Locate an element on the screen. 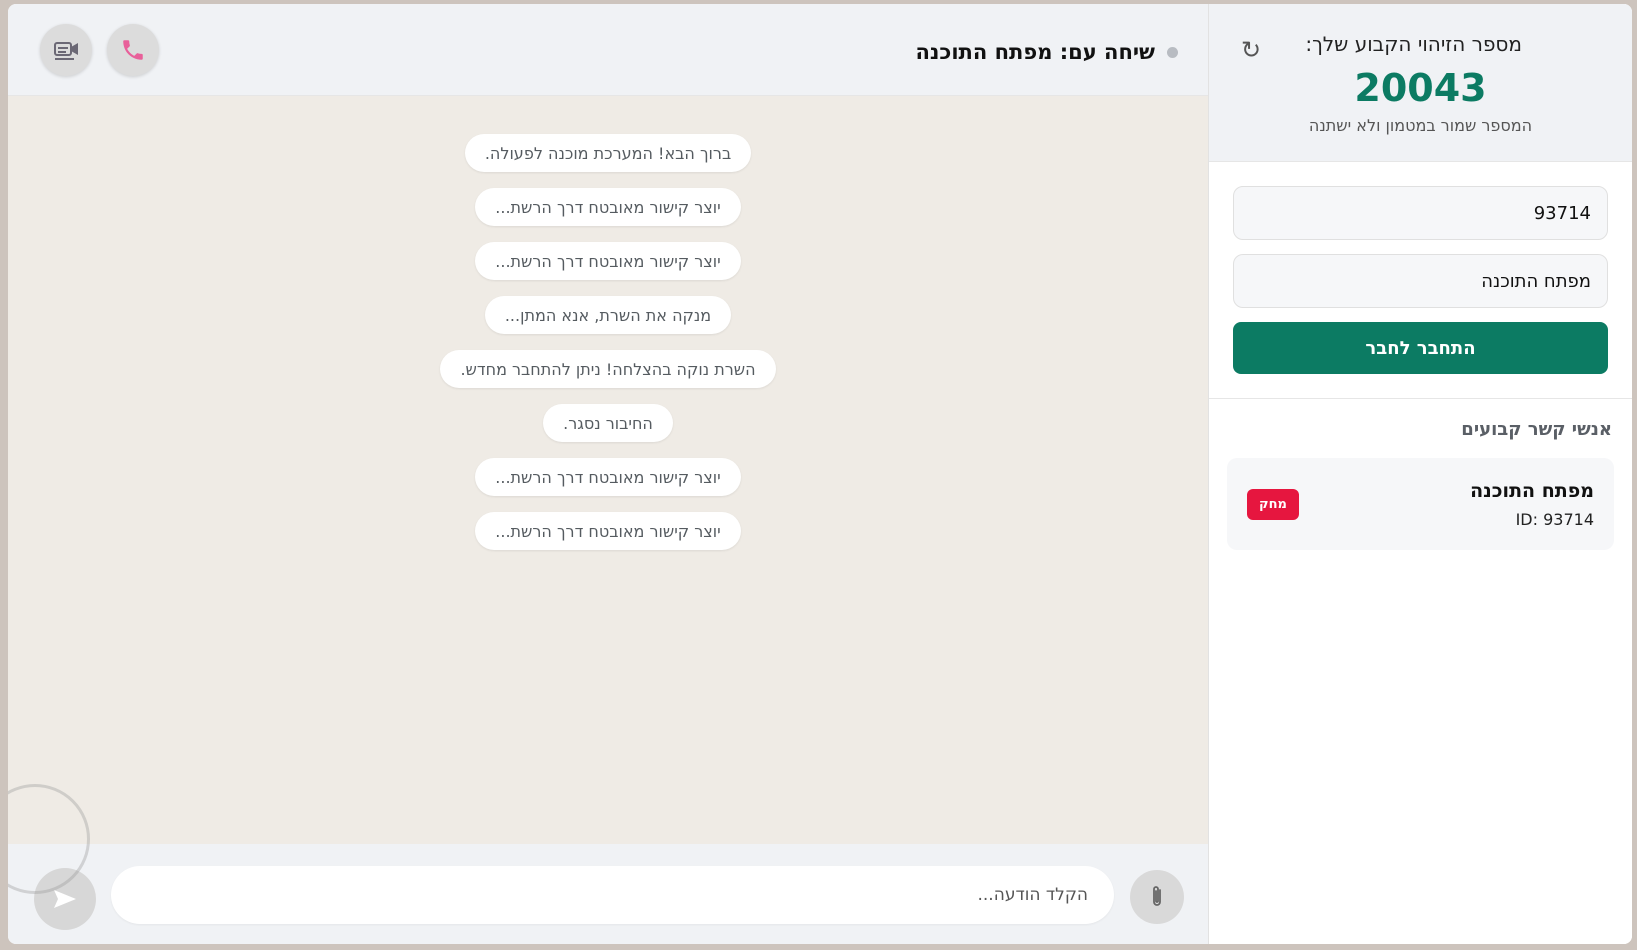  message-input is located at coordinates (612, 895).